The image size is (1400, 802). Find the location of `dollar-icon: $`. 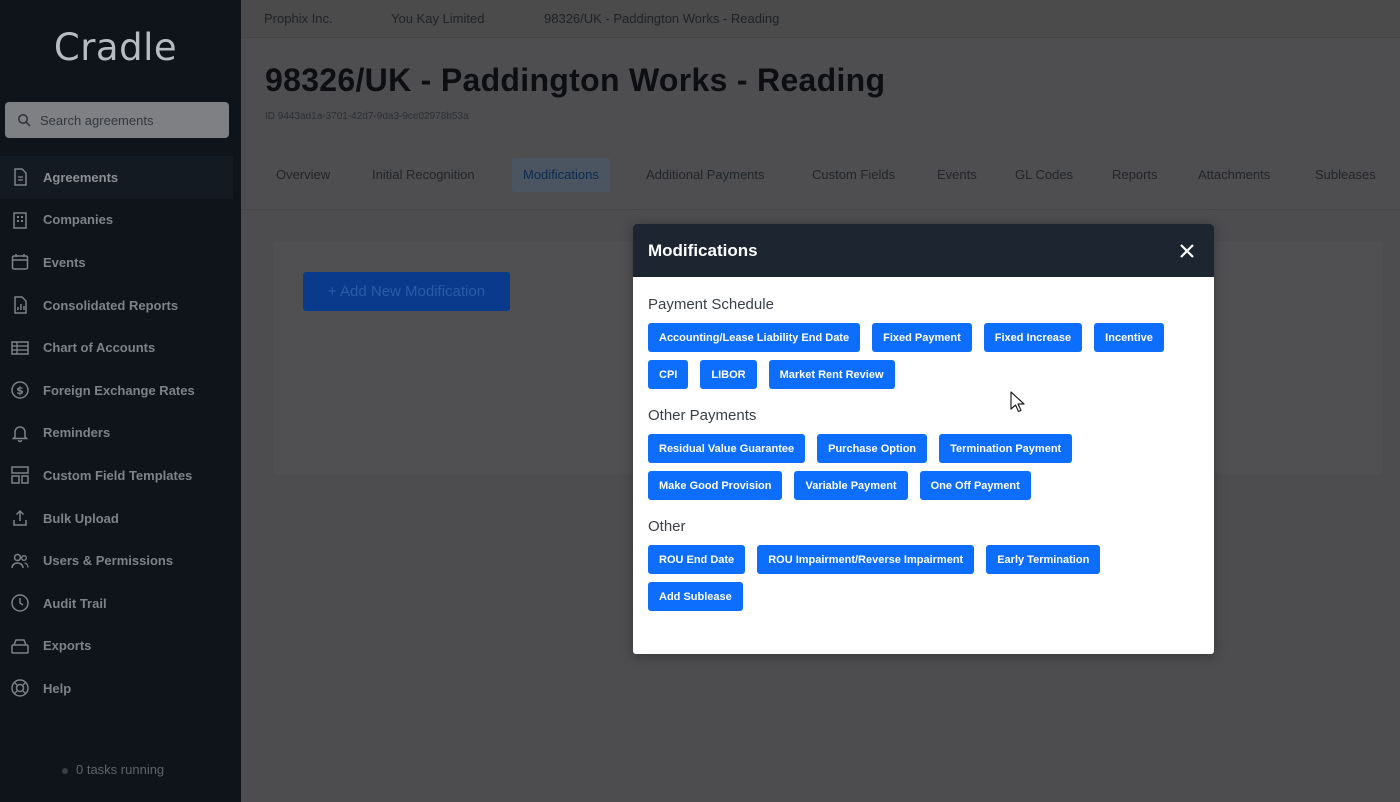

dollar-icon: $ is located at coordinates (20, 390).